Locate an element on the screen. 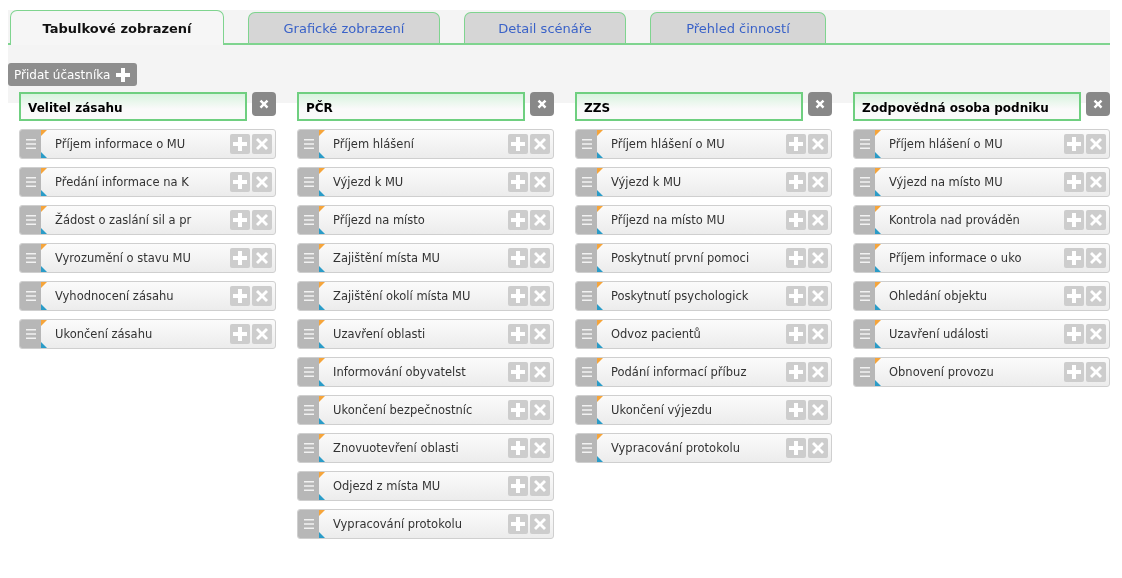  activity-card: Uzavření oblasti is located at coordinates (425, 334).